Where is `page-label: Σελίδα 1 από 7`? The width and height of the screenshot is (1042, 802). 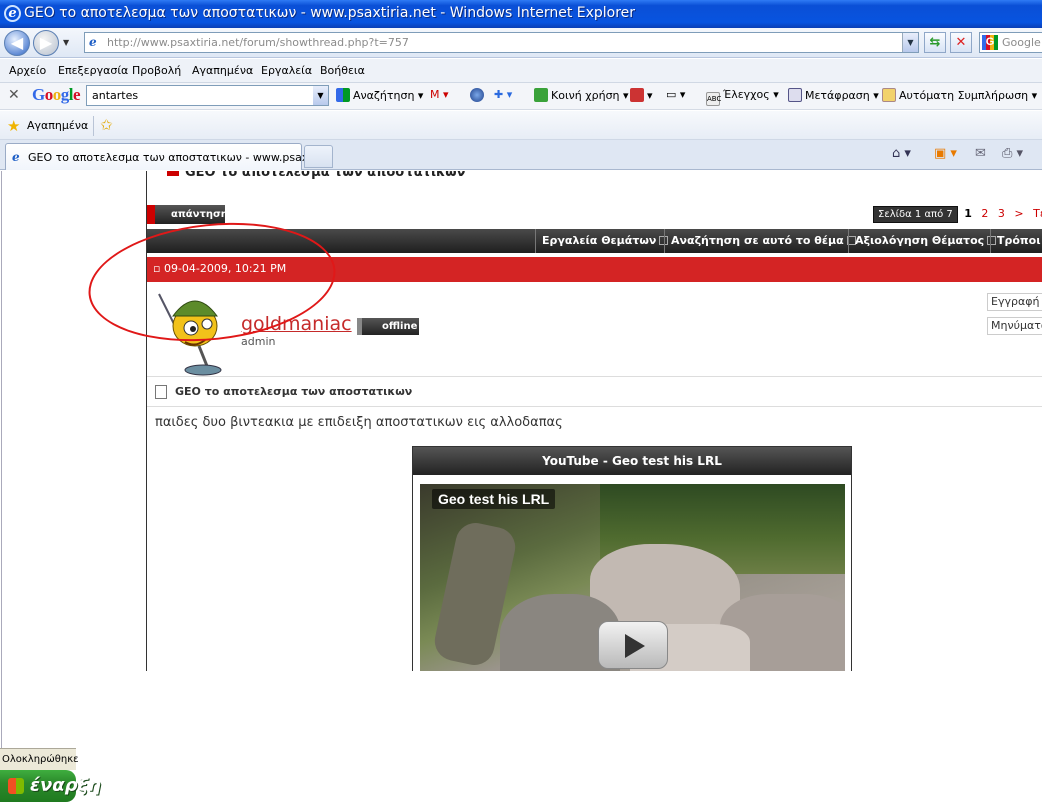
page-label: Σελίδα 1 από 7 is located at coordinates (915, 214).